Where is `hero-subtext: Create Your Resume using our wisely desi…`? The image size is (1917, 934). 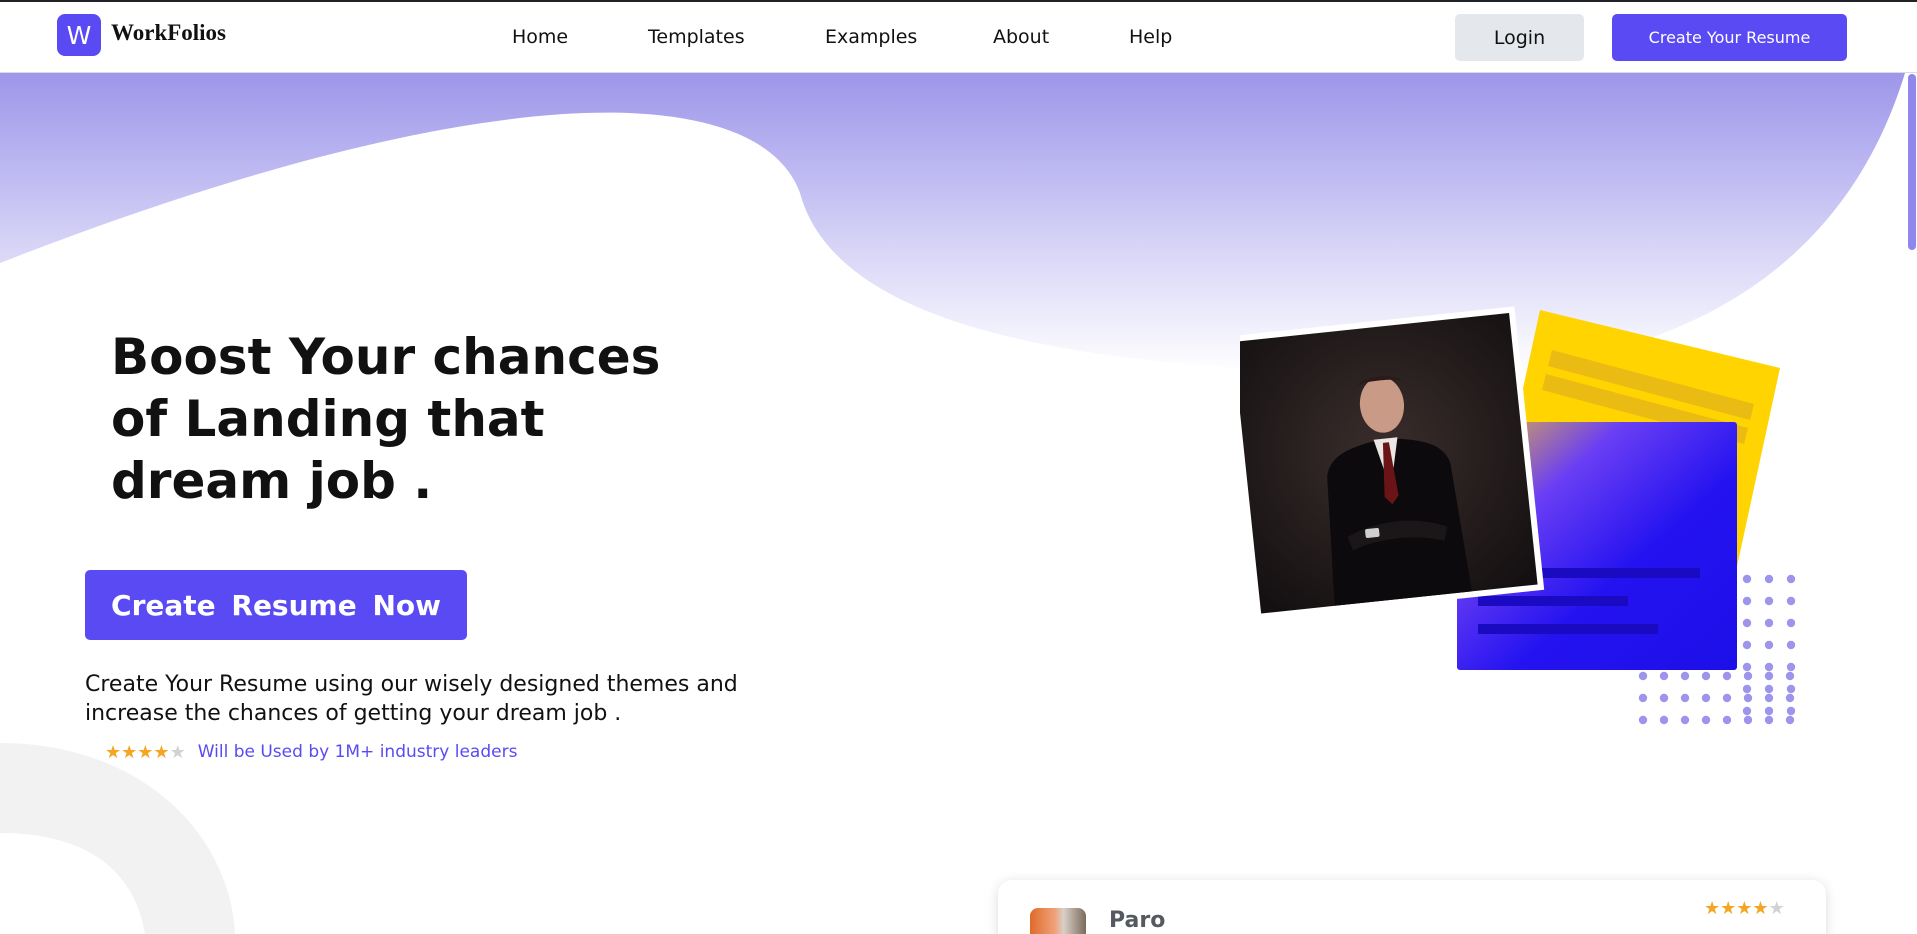 hero-subtext: Create Your Resume using our wisely desi… is located at coordinates (411, 699).